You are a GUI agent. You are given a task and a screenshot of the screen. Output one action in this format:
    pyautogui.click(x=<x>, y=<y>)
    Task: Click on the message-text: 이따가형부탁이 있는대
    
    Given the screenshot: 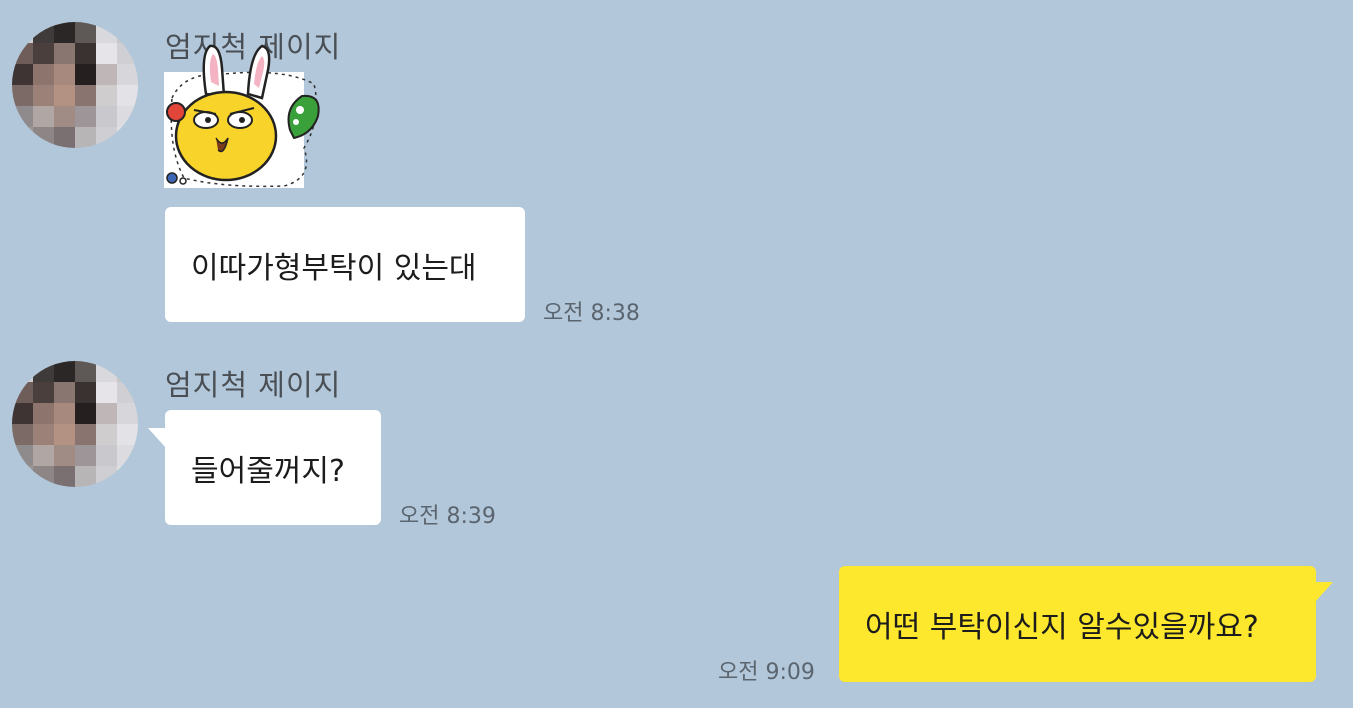 What is the action you would take?
    pyautogui.click(x=334, y=268)
    